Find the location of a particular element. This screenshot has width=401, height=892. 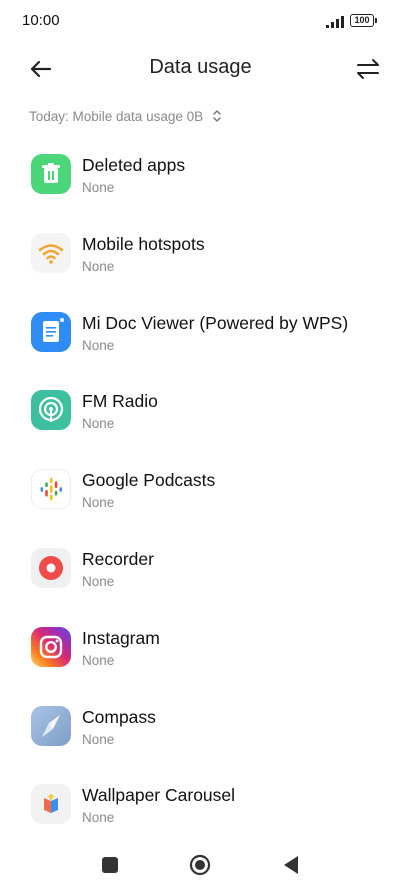

wallpaper-icon is located at coordinates (51, 804).